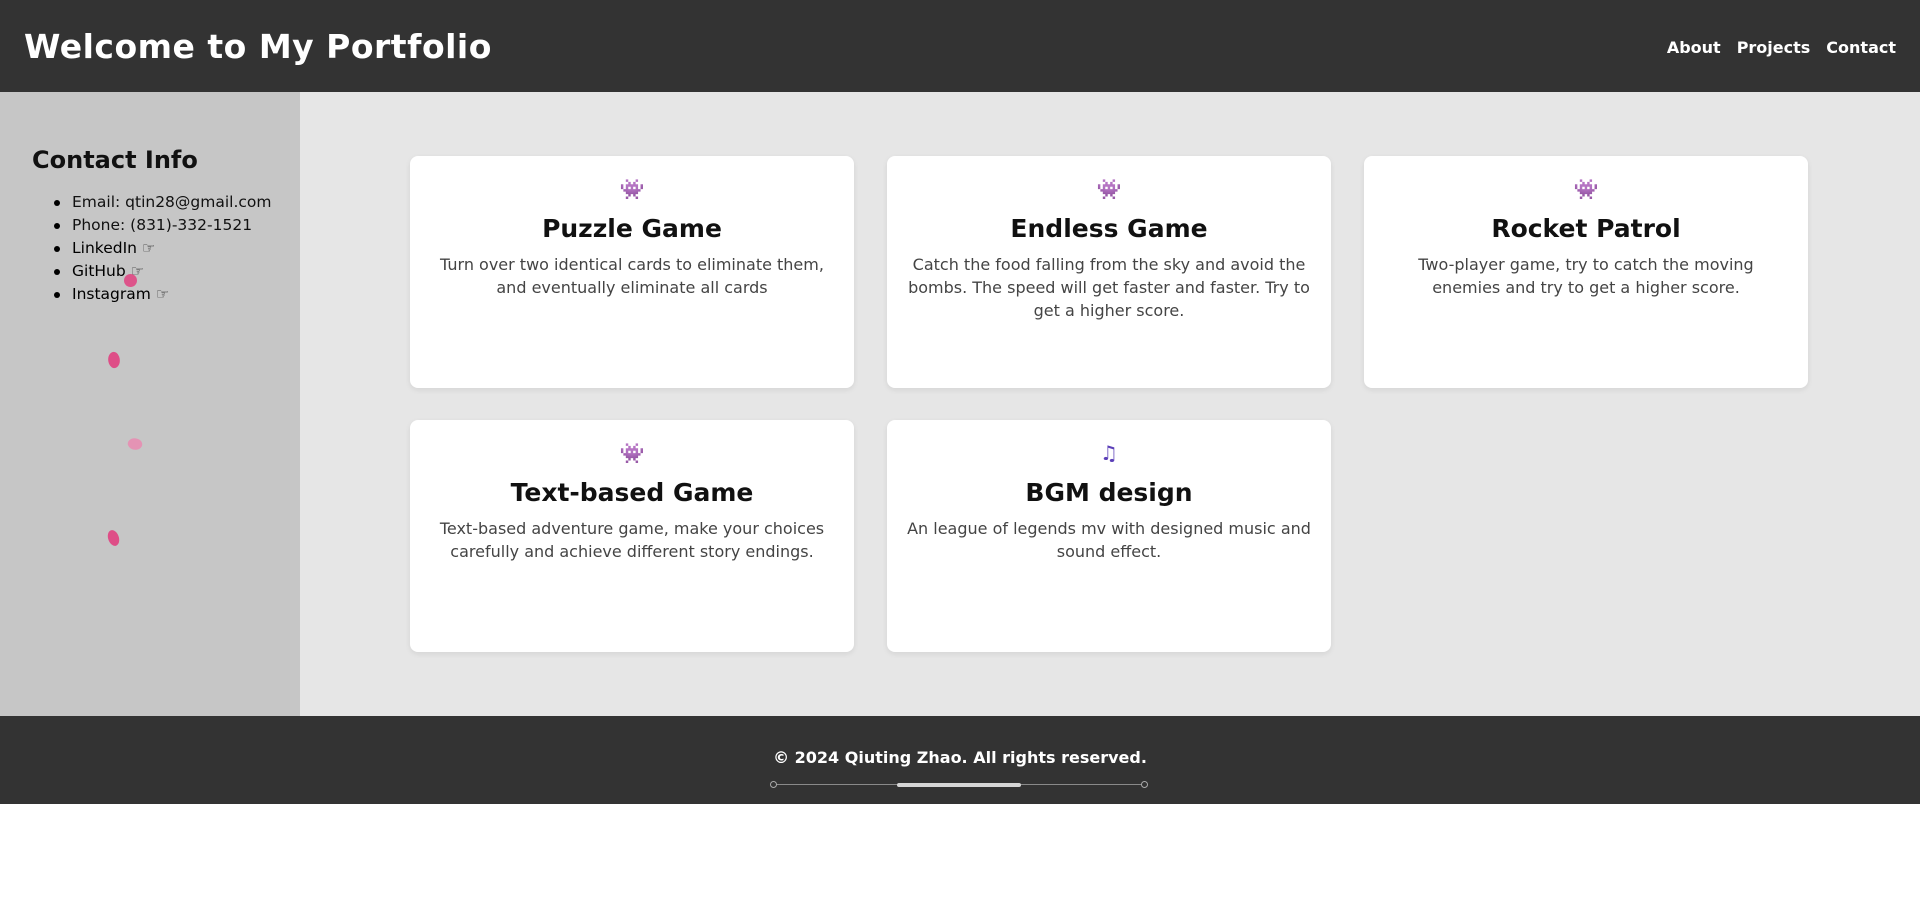  I want to click on contact-linkedin: LinkedIn ☞, so click(177, 248).